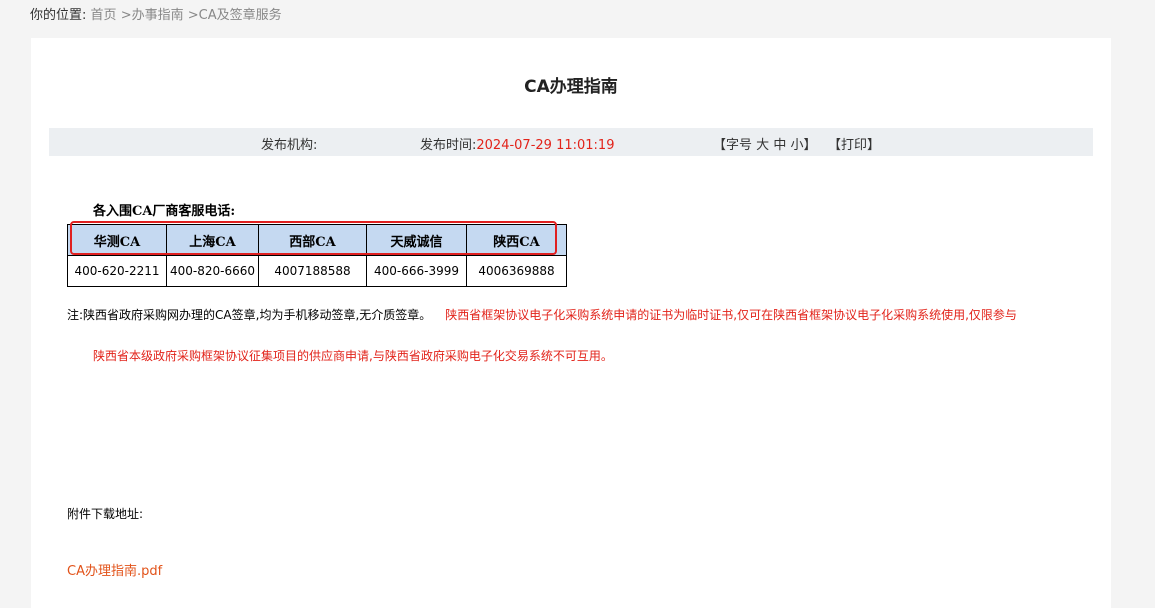 This screenshot has width=1155, height=608. I want to click on note-black-text: 注:陕西省政府采购网办理的CA签章,均为手机移动签章,无介质签章。, so click(249, 315).